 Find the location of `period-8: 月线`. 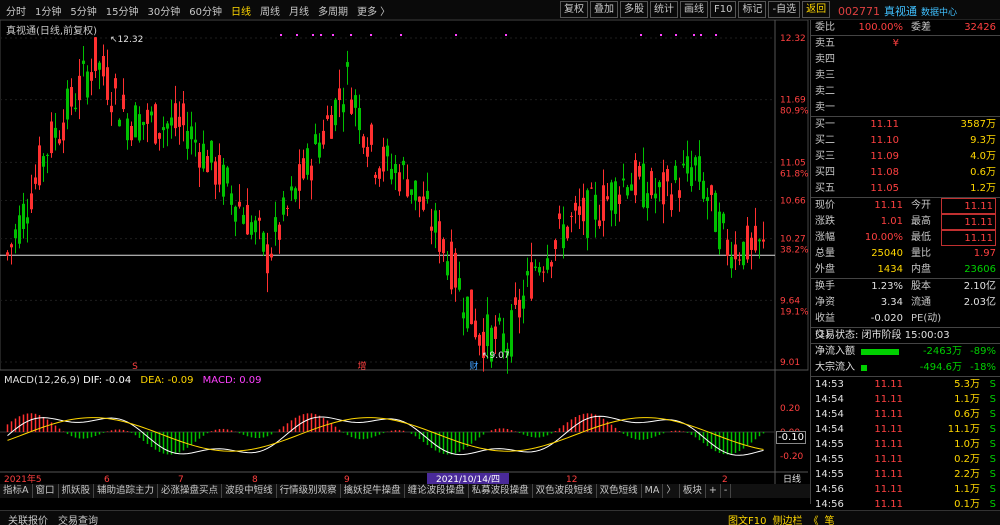

period-8: 月线 is located at coordinates (299, 10).